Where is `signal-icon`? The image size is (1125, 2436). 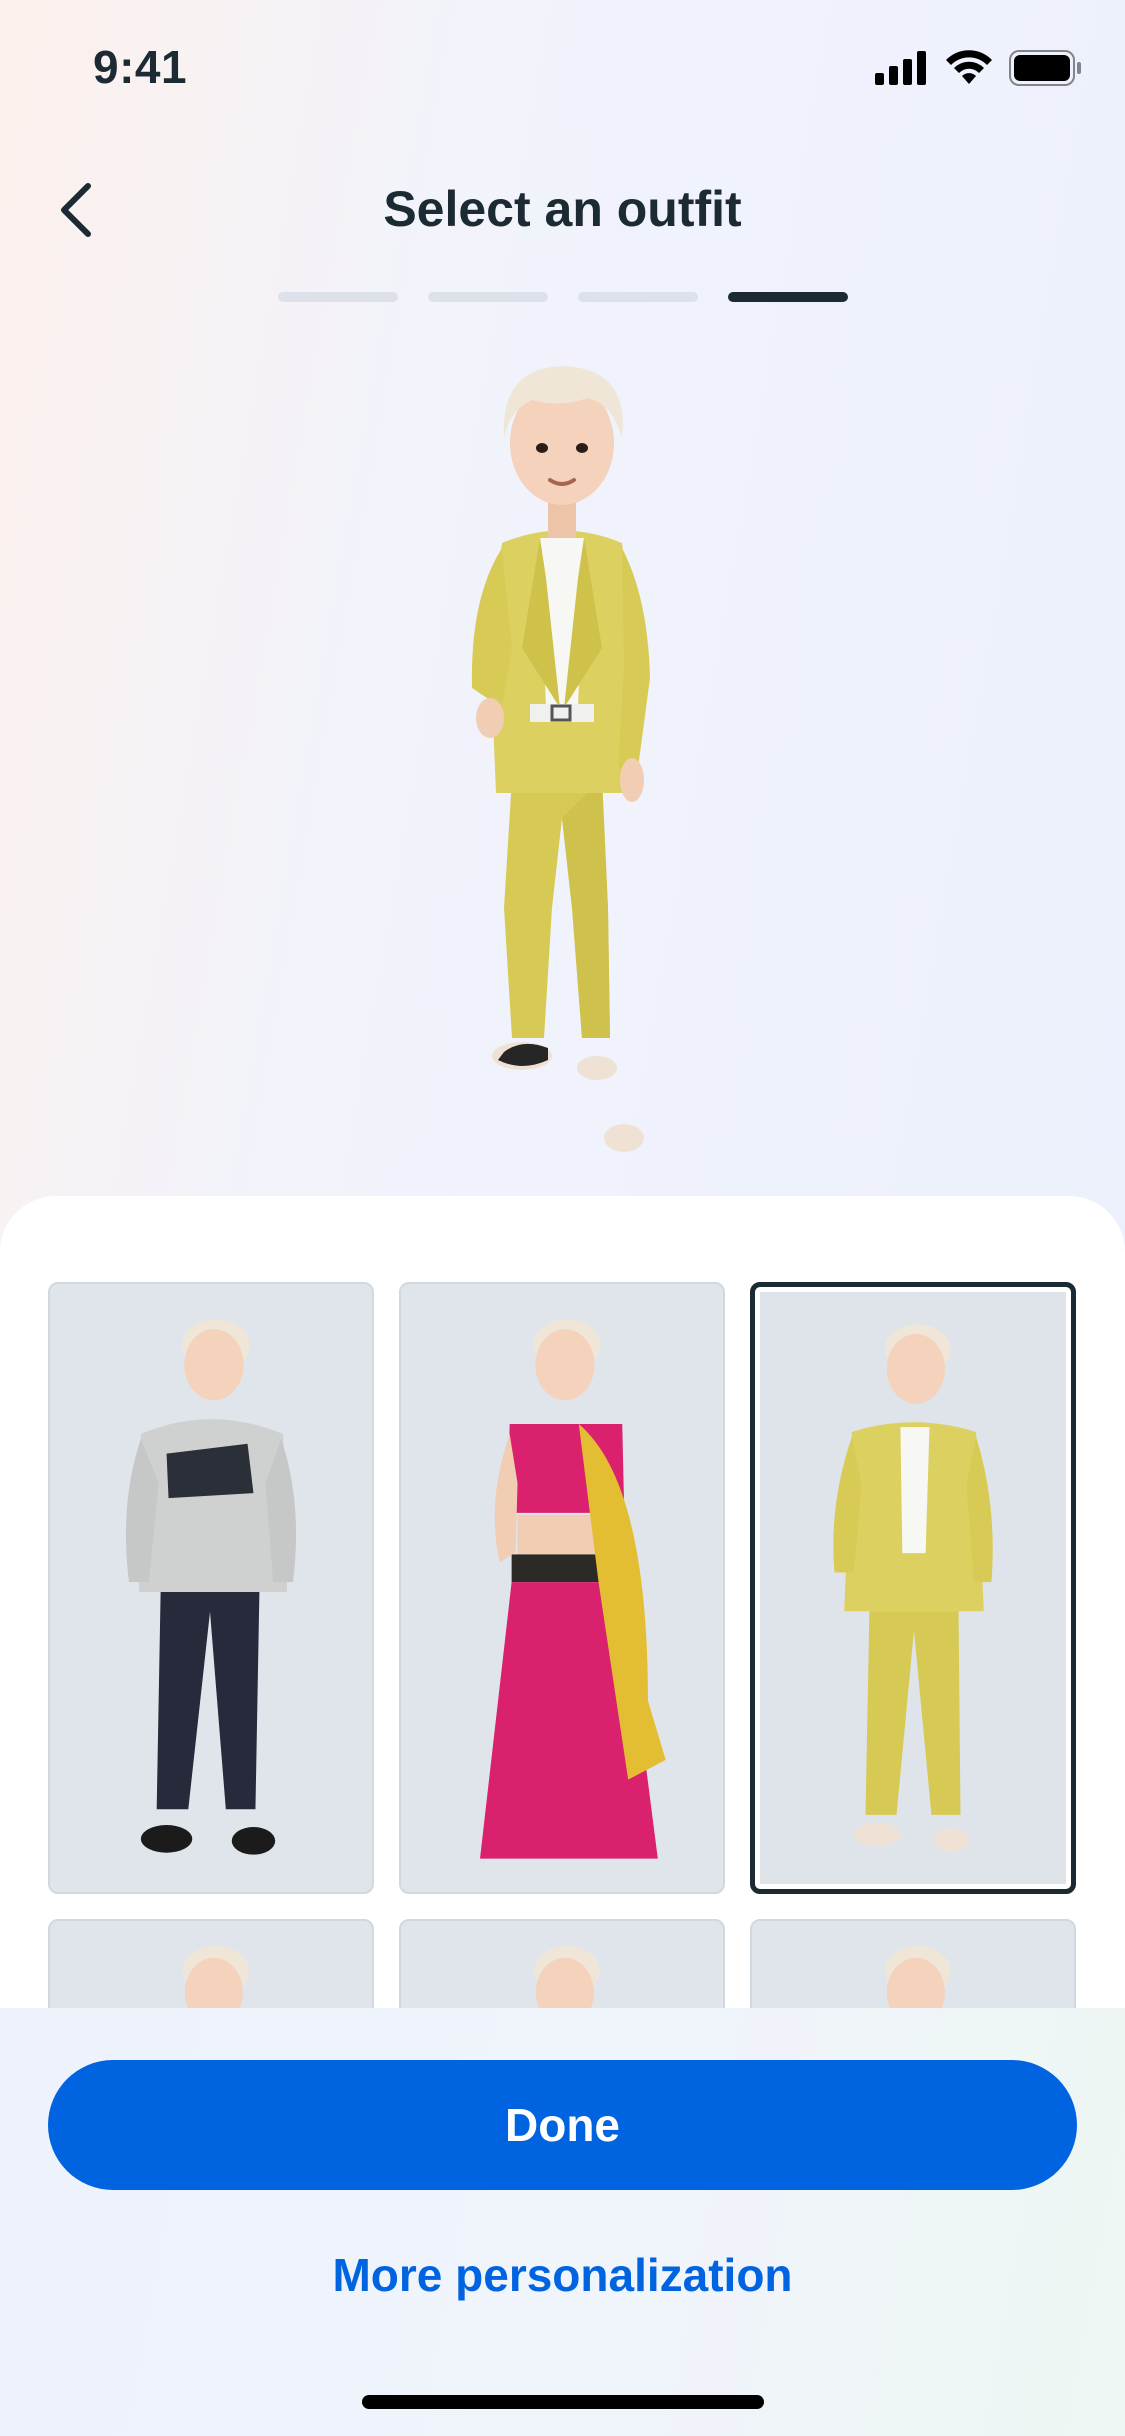 signal-icon is located at coordinates (900, 68).